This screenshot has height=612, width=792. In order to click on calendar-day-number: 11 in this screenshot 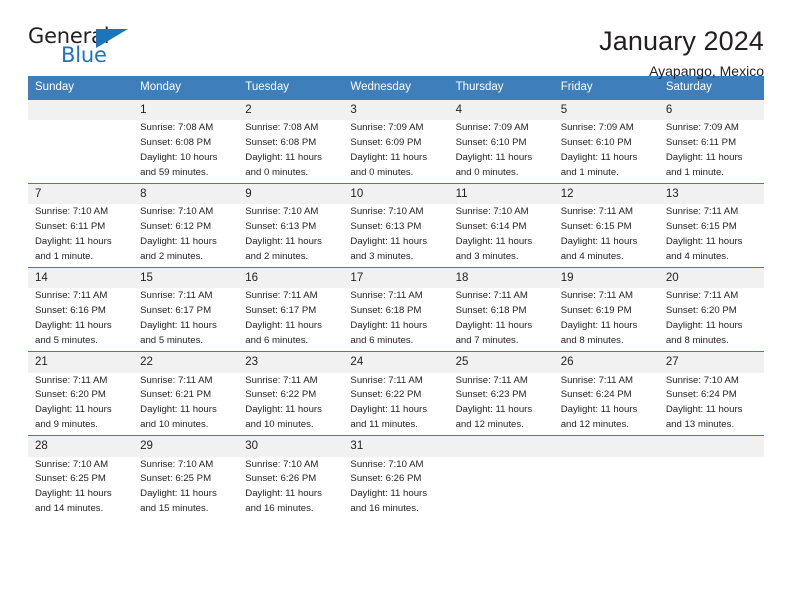, I will do `click(501, 194)`.